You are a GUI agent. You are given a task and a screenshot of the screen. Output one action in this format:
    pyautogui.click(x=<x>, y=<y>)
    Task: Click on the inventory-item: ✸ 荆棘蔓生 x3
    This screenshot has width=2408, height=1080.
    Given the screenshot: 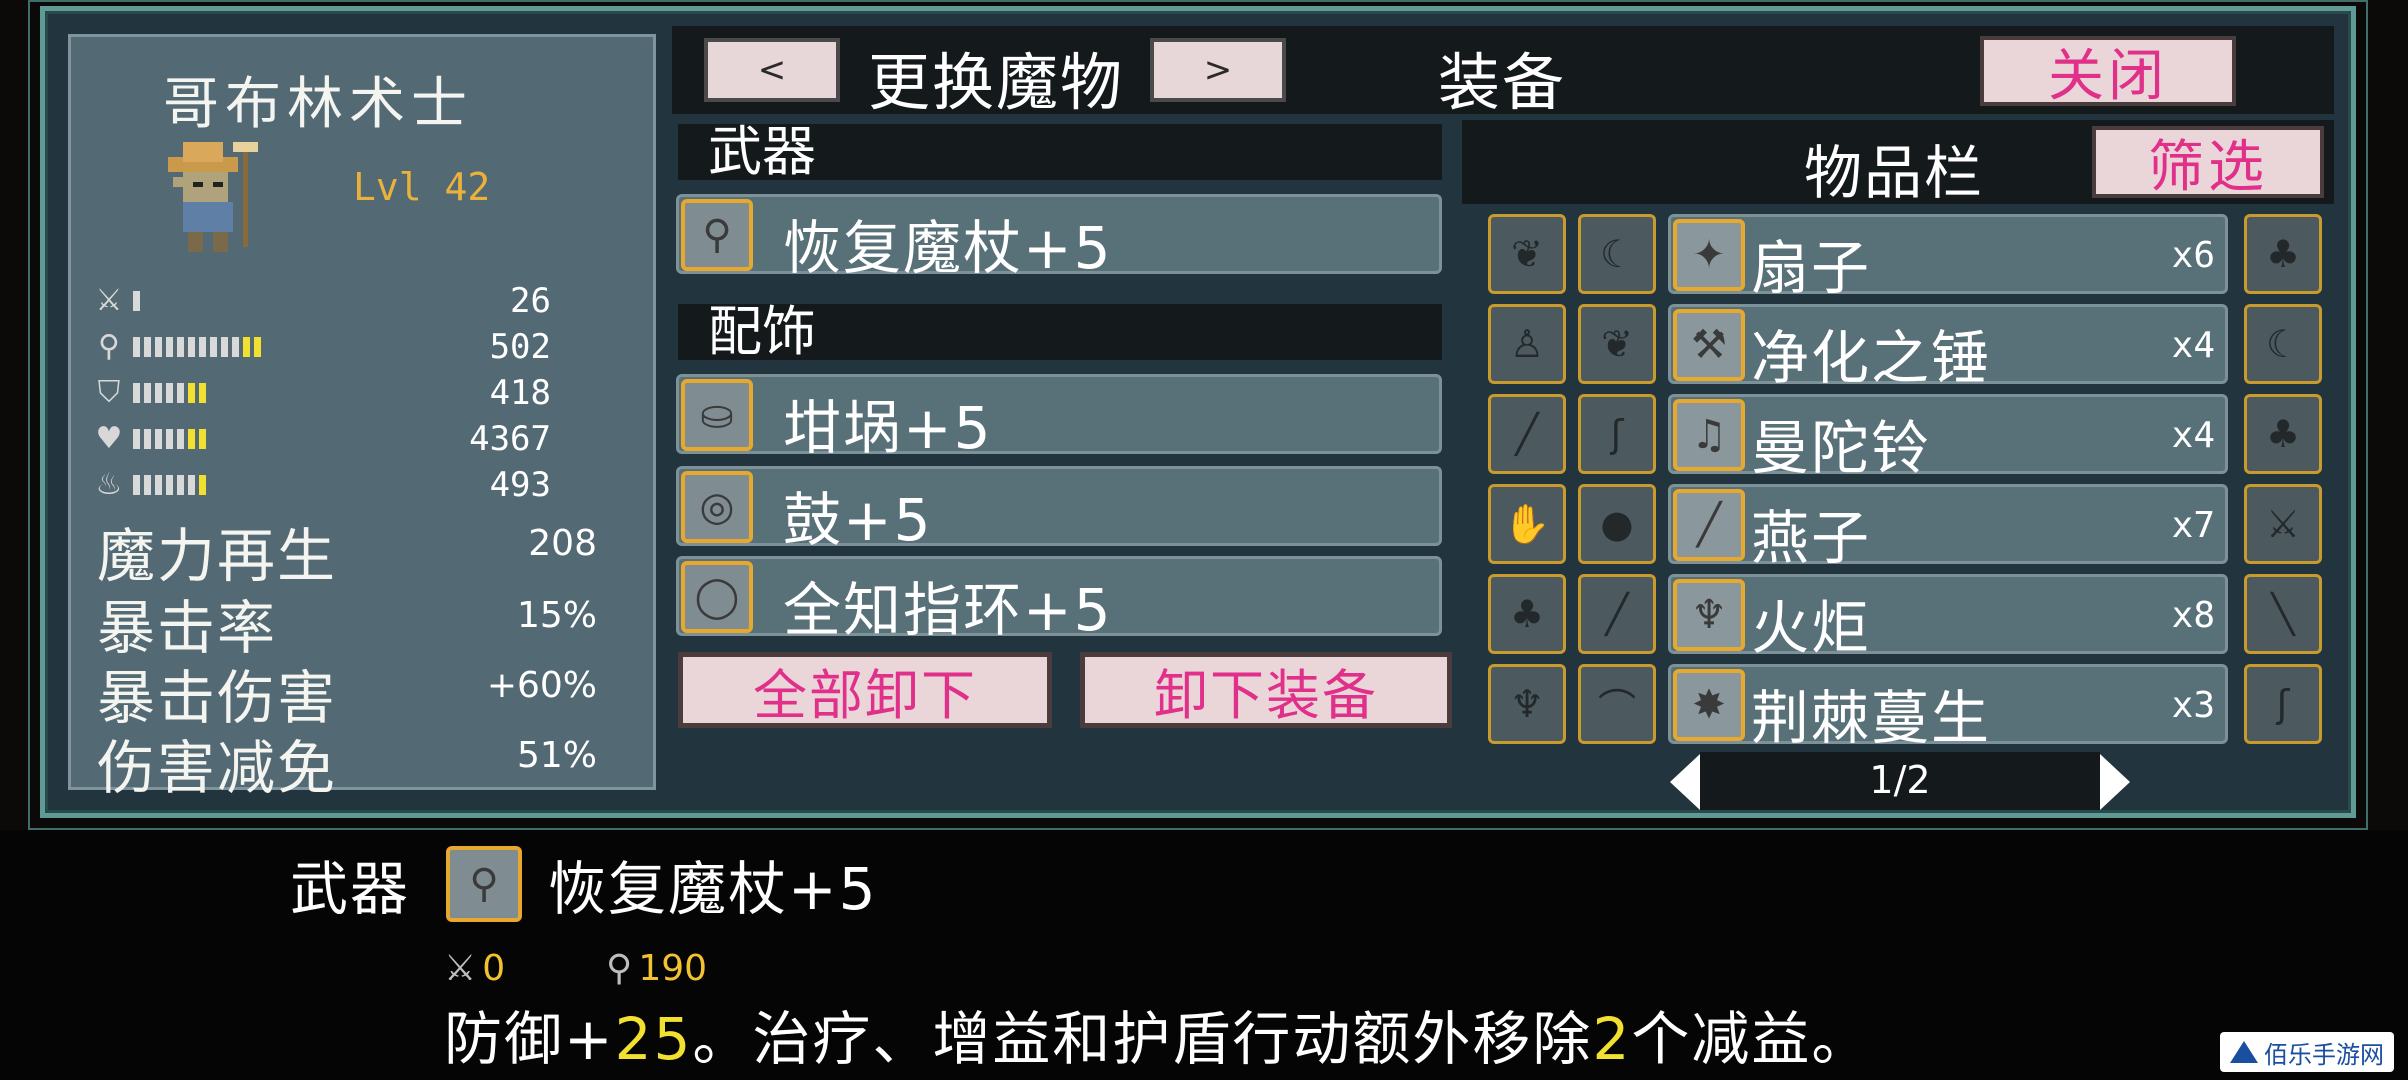 What is the action you would take?
    pyautogui.click(x=1948, y=708)
    